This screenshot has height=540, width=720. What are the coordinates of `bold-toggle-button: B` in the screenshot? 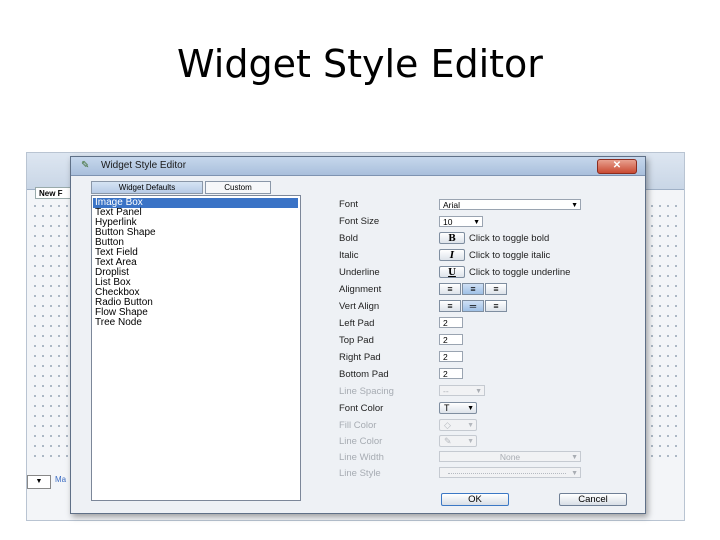 It's located at (452, 238).